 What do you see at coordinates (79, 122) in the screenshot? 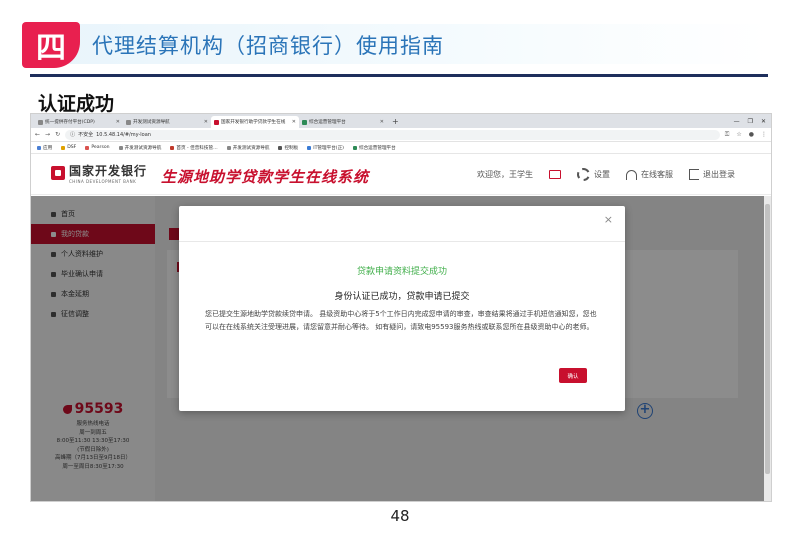
I see `browser-tab: 统一提供存付平台(CDP) ✕` at bounding box center [79, 122].